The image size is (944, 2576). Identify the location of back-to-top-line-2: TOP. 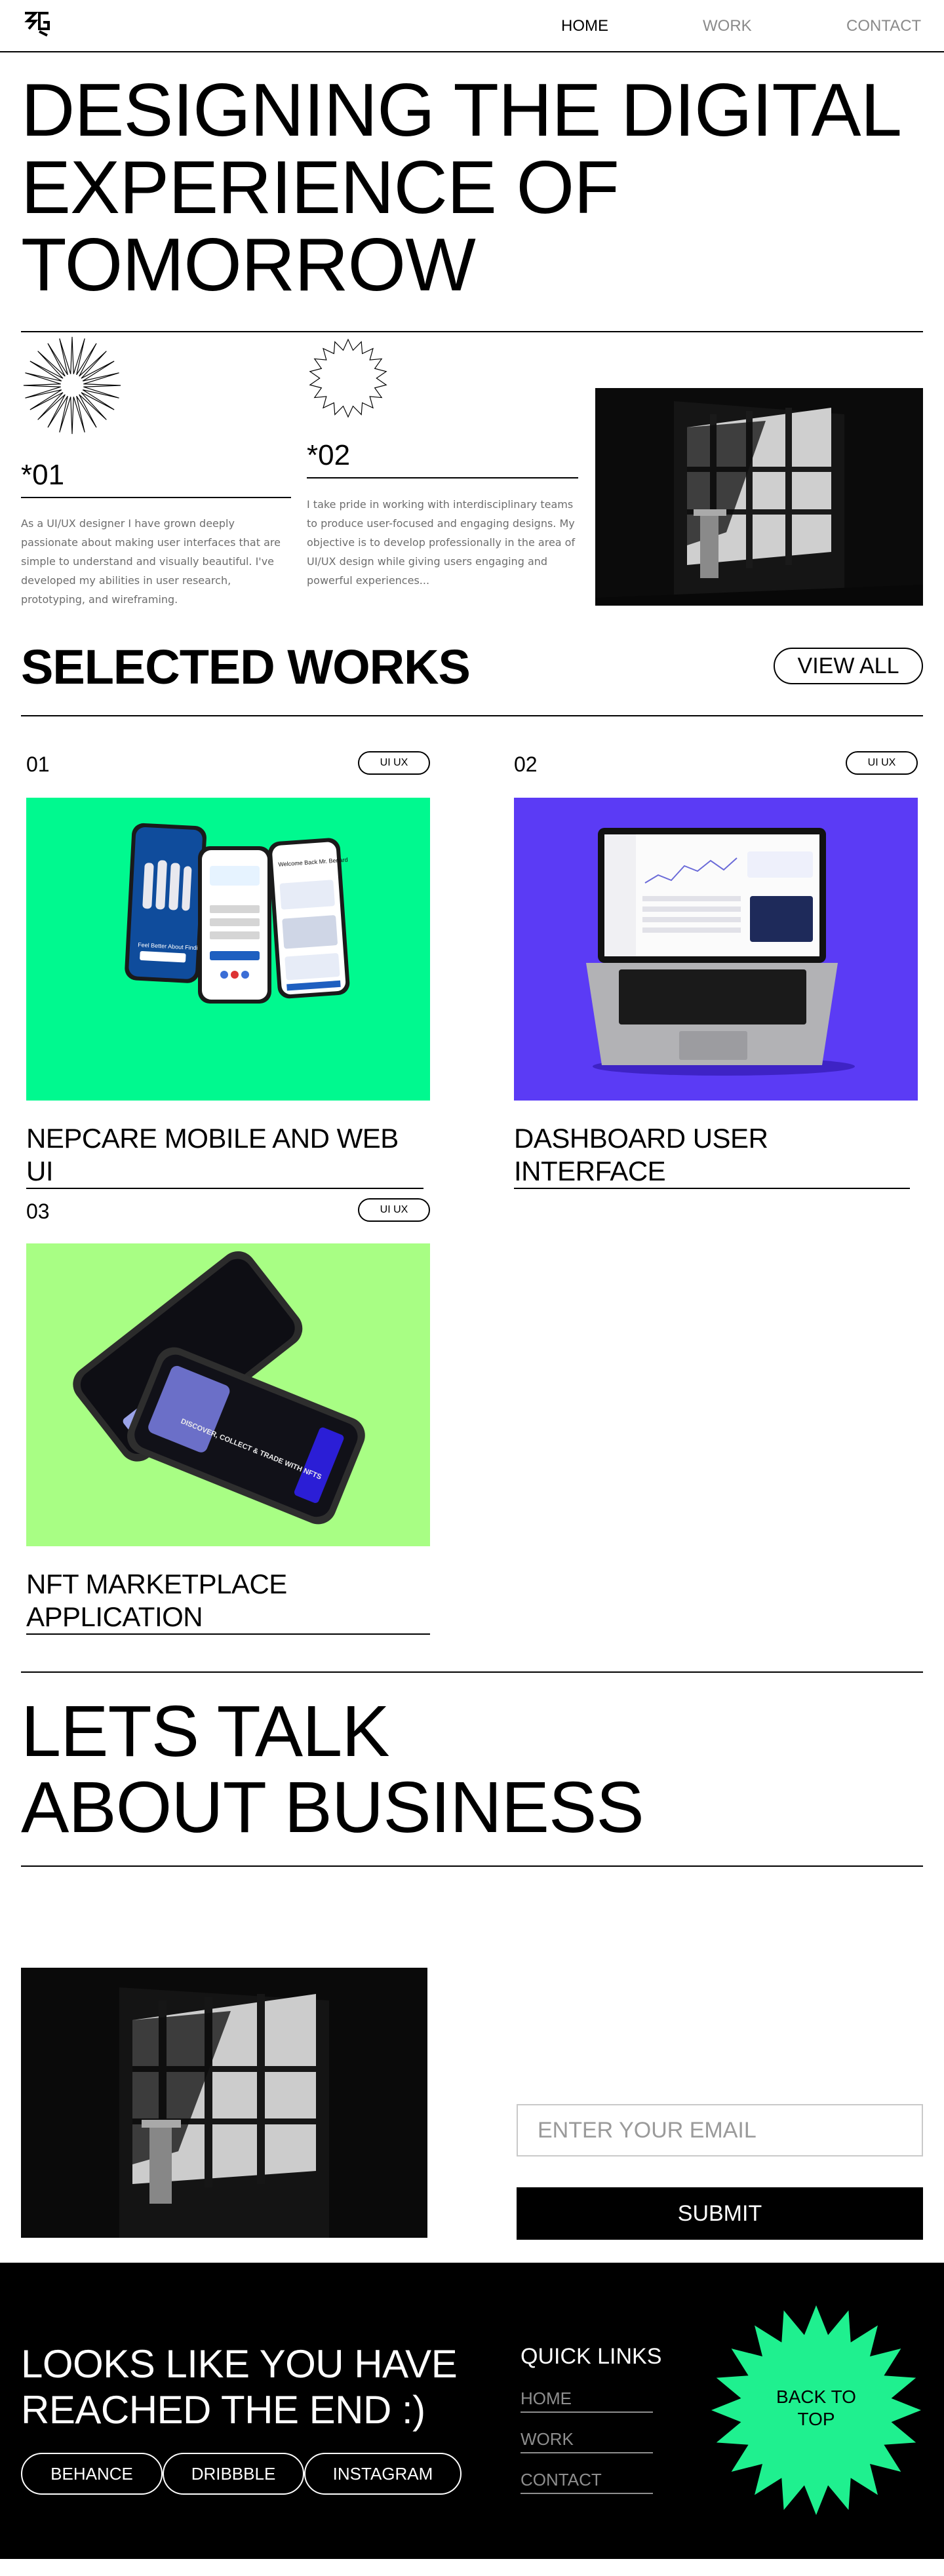
(816, 2419).